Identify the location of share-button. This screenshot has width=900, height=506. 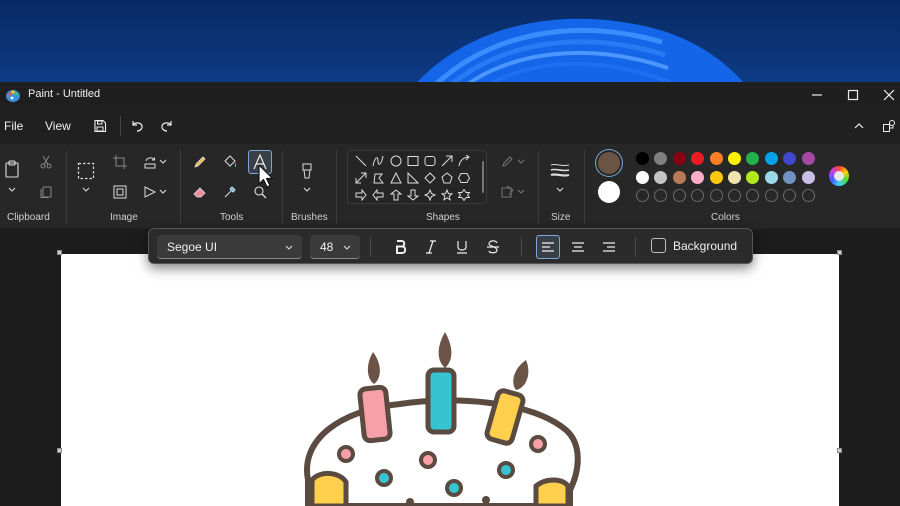
(889, 126).